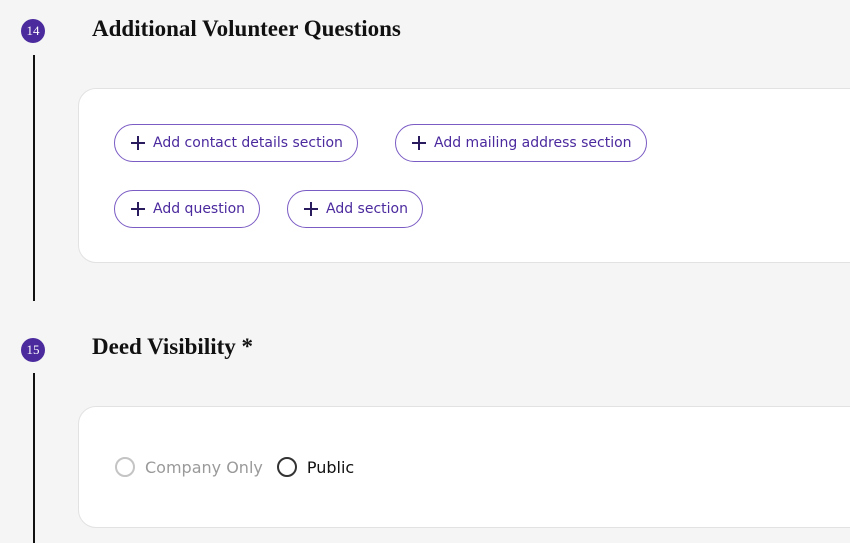  I want to click on section-title-deed-visibility: Deed Visibility *, so click(173, 346).